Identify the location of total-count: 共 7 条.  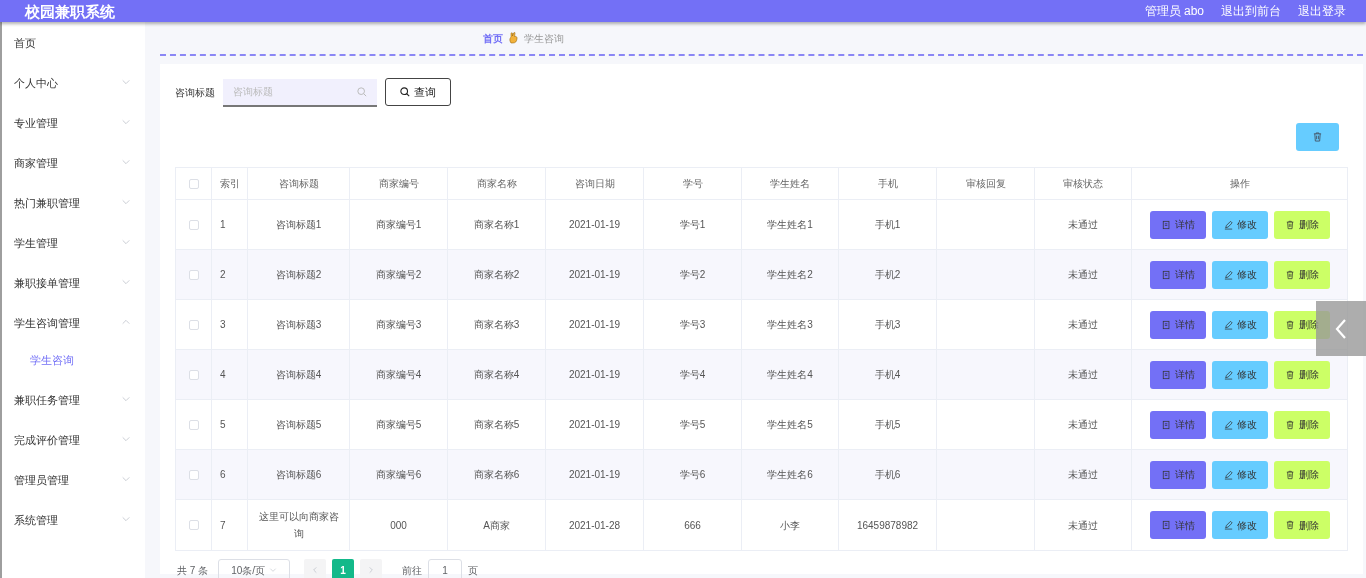
(193, 570).